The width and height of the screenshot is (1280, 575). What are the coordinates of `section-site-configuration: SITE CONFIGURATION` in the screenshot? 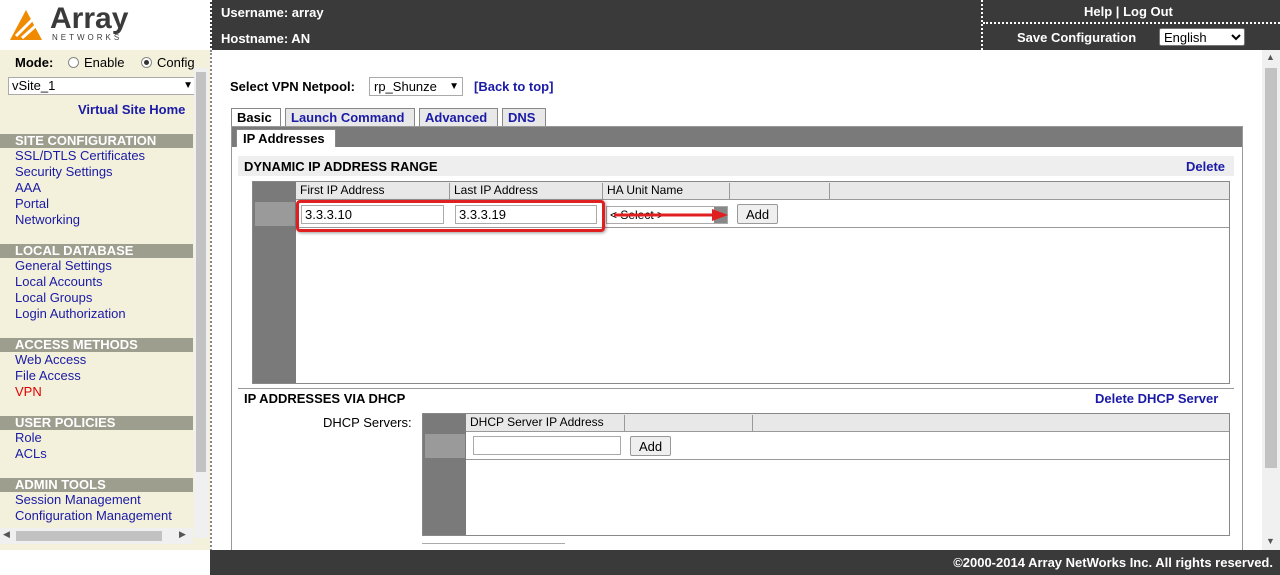 It's located at (96, 141).